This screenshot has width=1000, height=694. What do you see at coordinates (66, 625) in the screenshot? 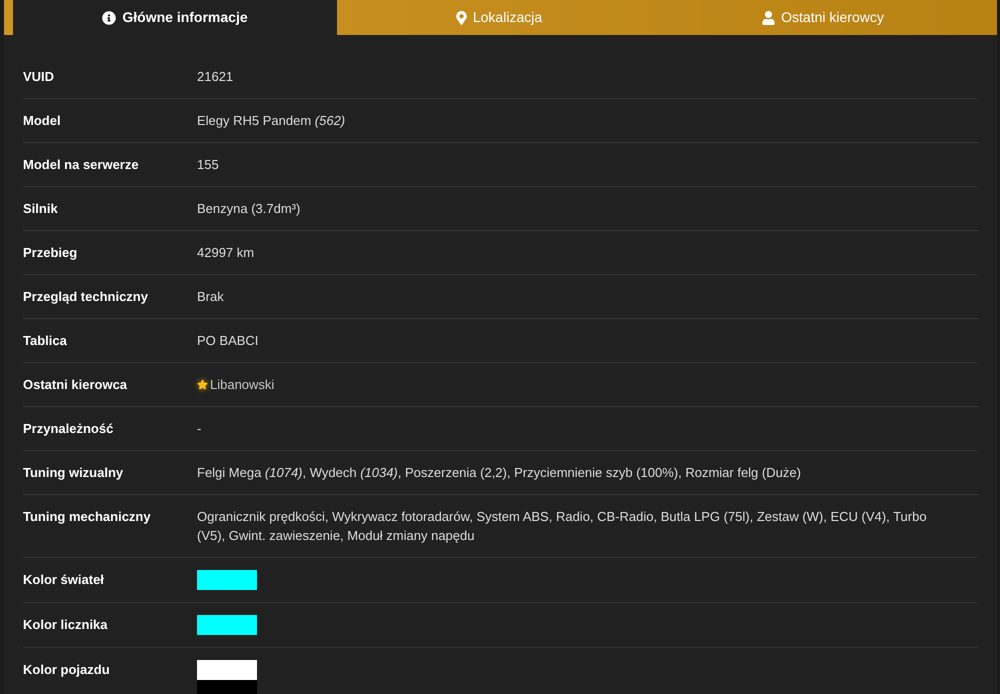
I see `field-label: Kolor licznika` at bounding box center [66, 625].